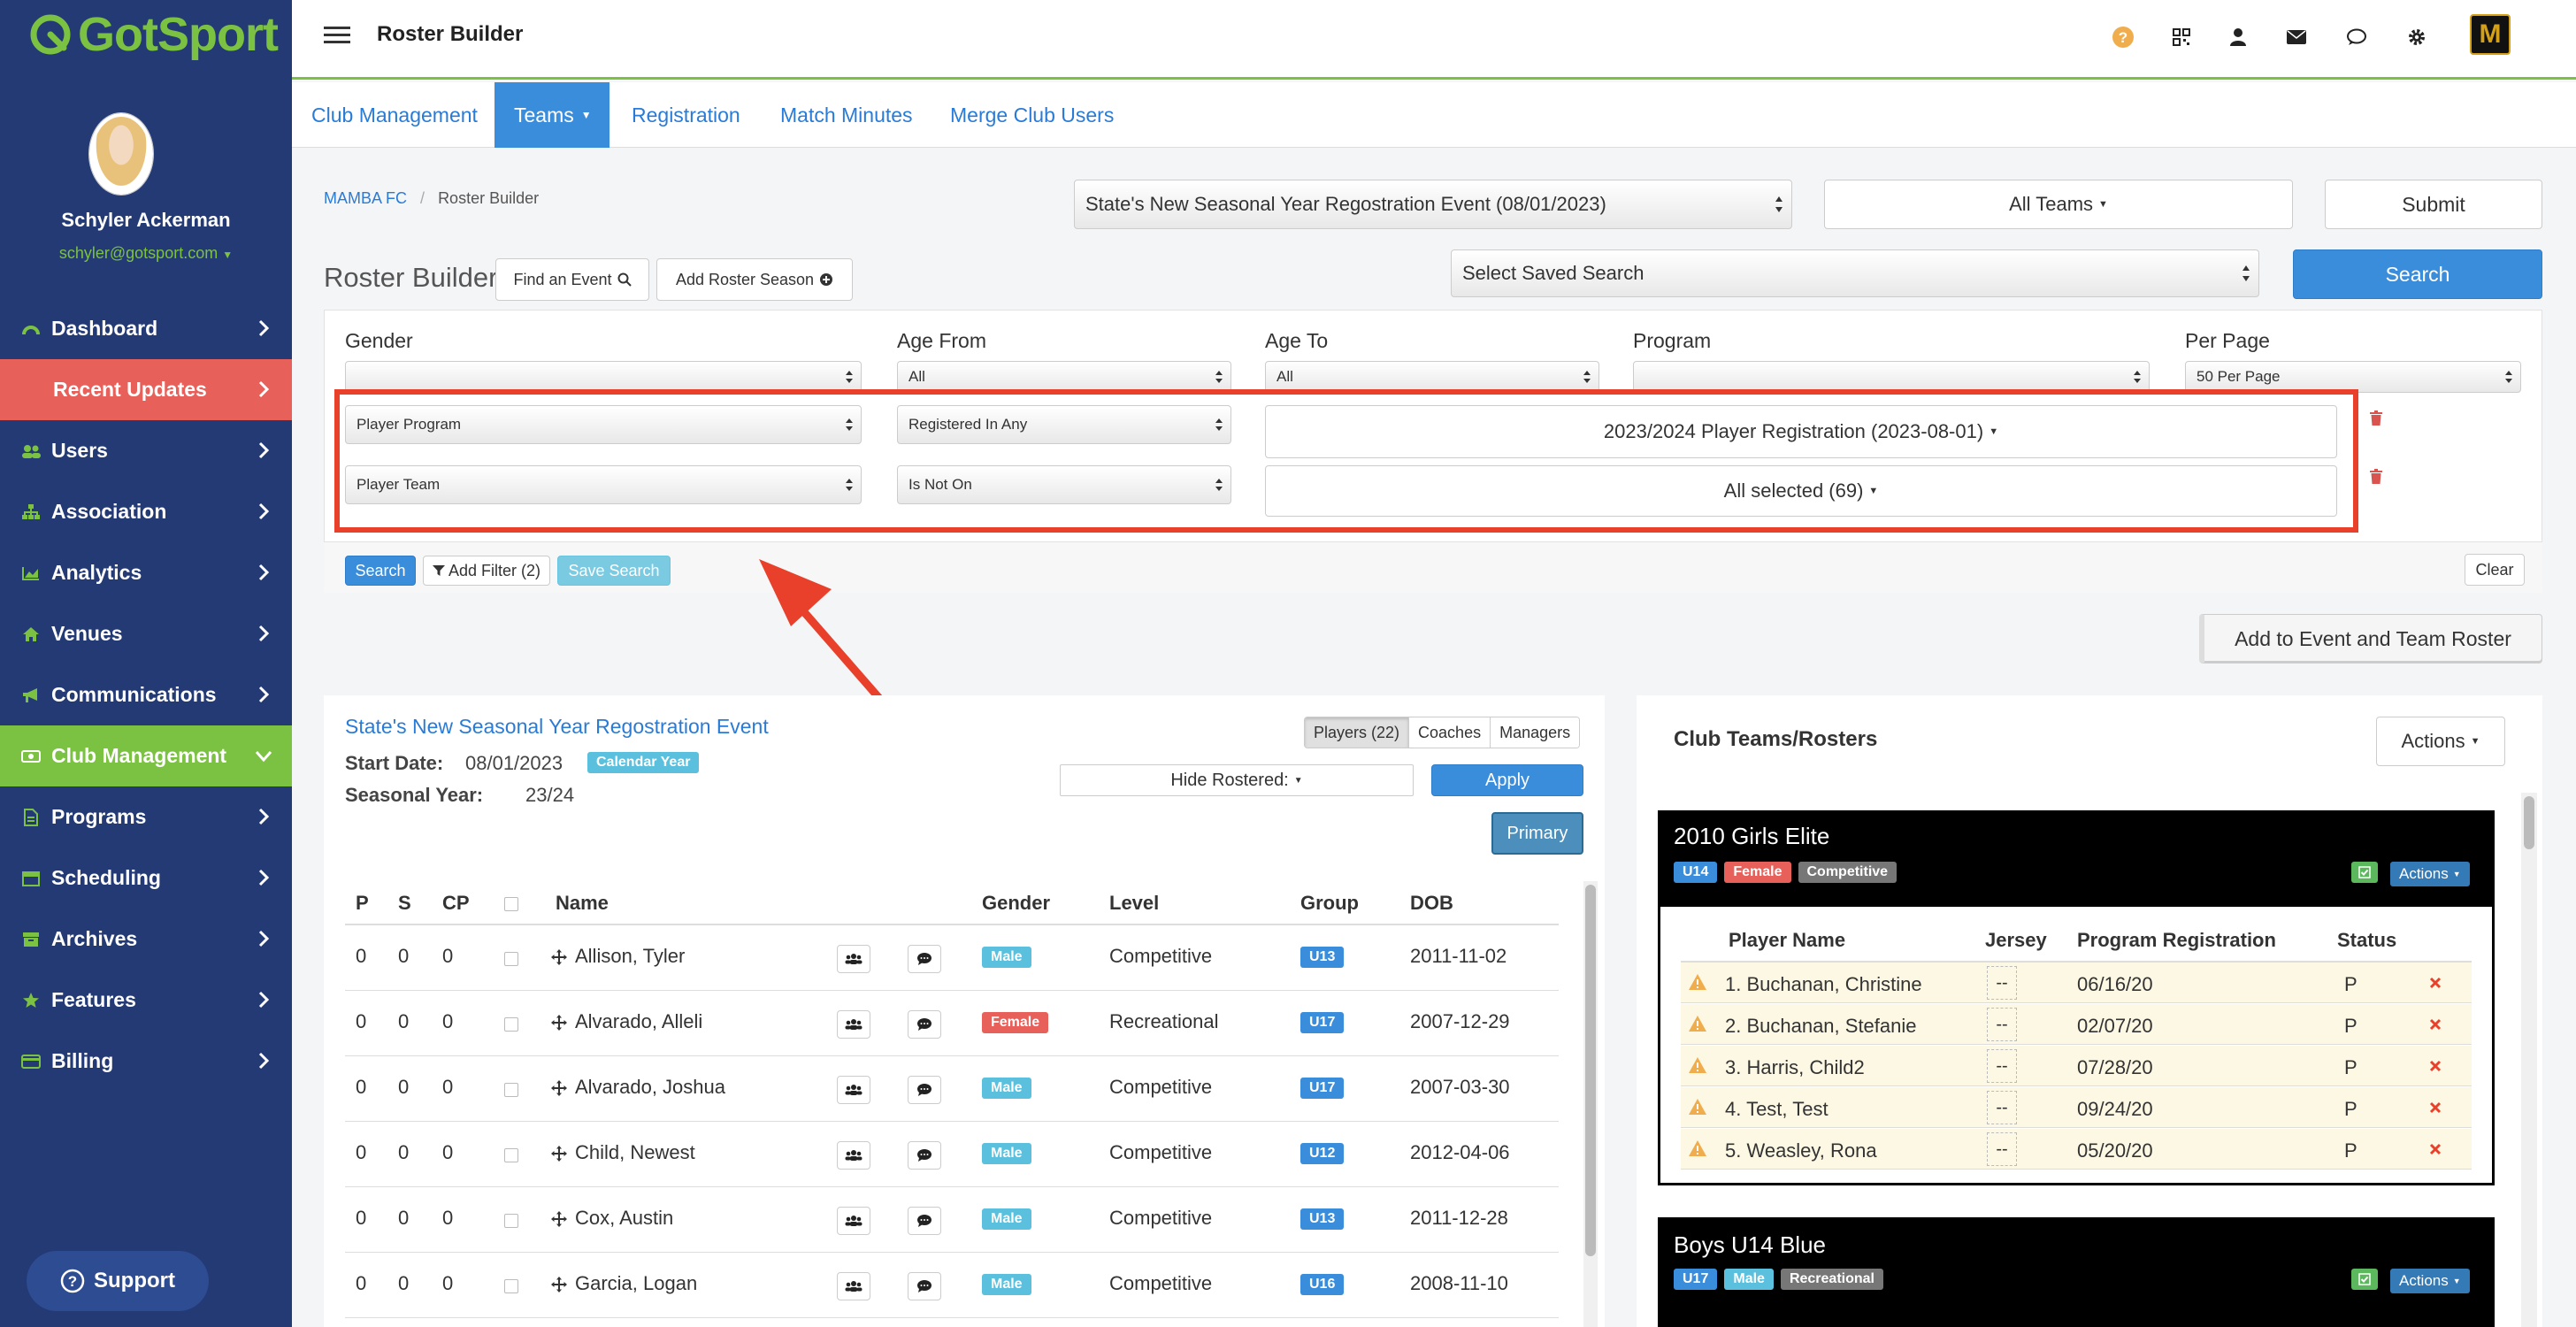 The width and height of the screenshot is (2576, 1327). Describe the element at coordinates (2417, 37) in the screenshot. I see `gear-icon` at that location.